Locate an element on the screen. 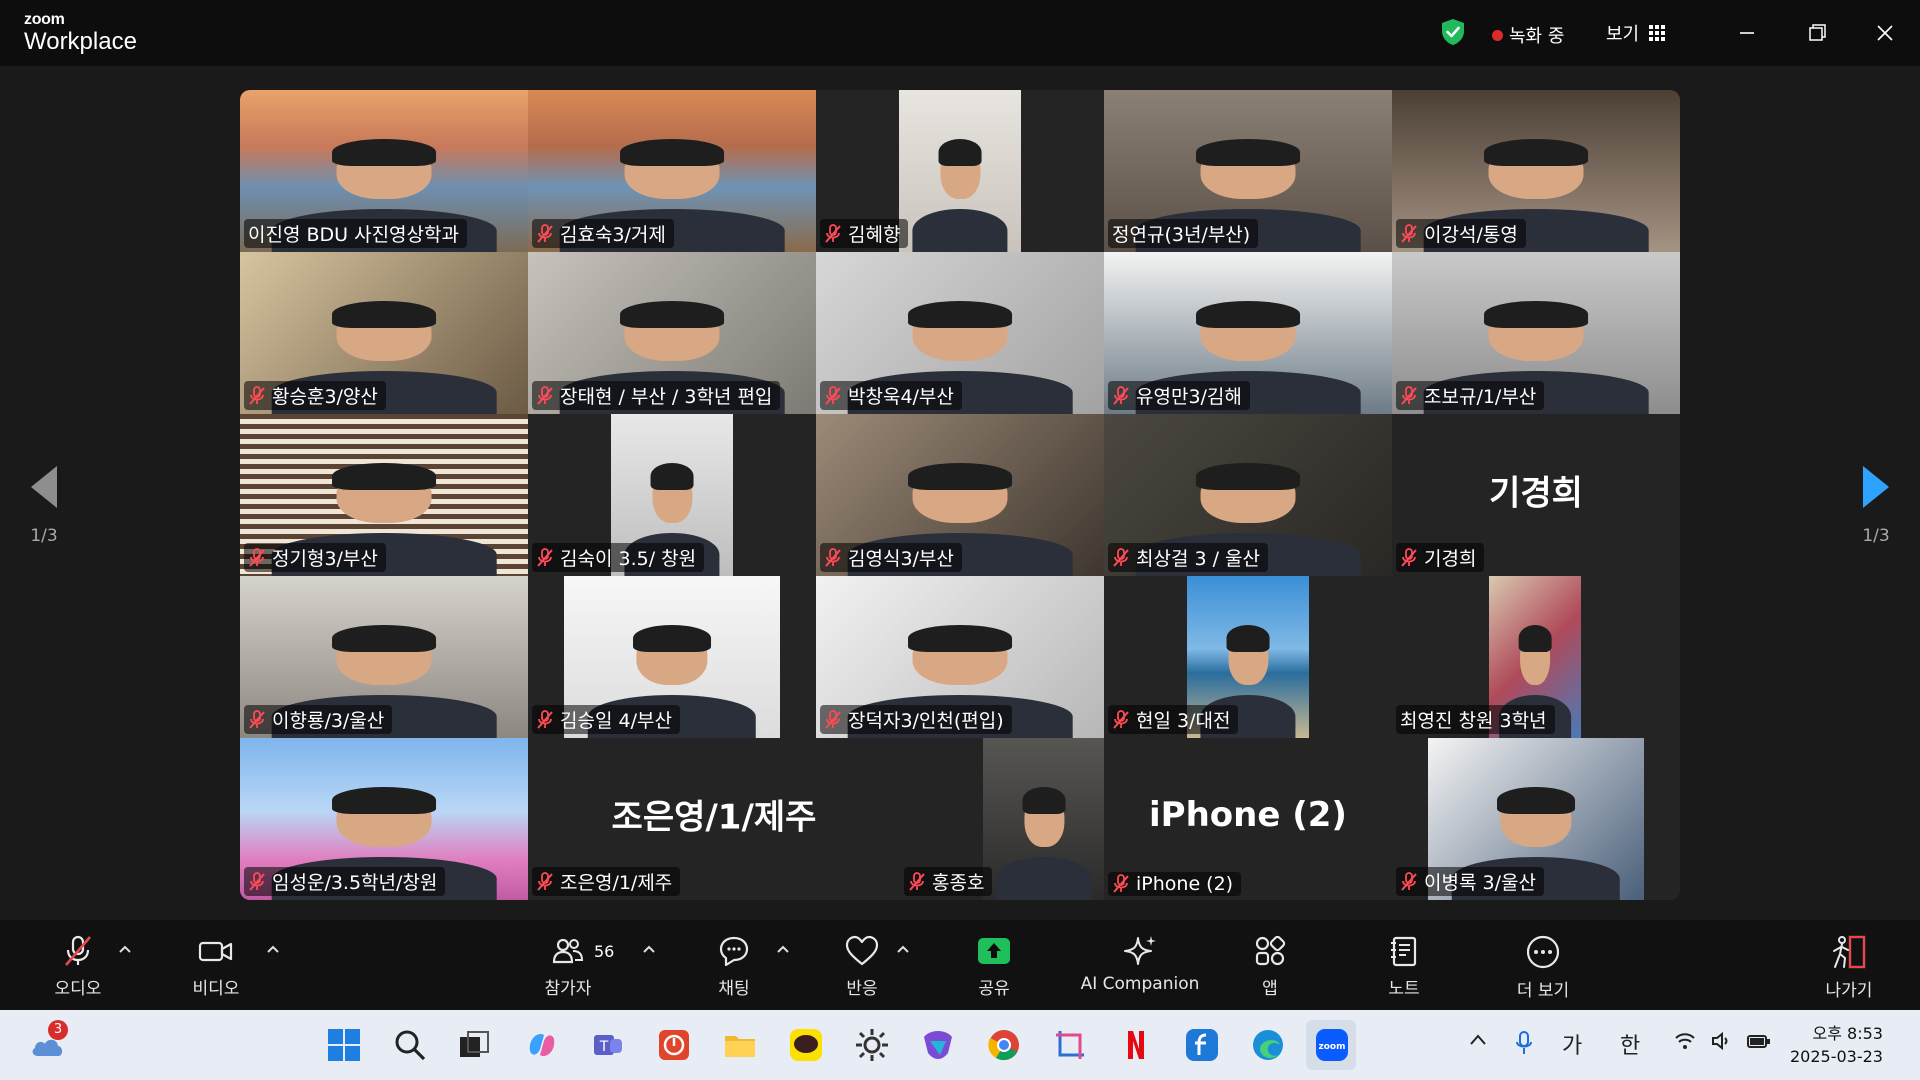  apps-button: 앱 is located at coordinates (1270, 966).